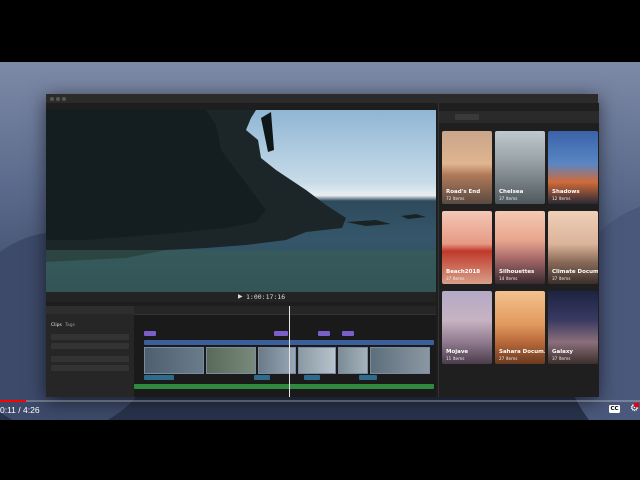  What do you see at coordinates (508, 358) in the screenshot?
I see `album-count: 27 Items` at bounding box center [508, 358].